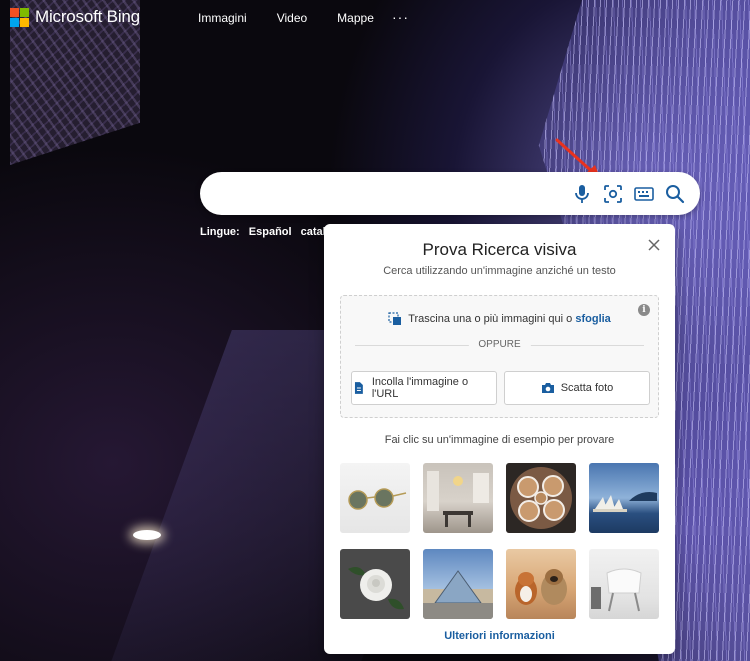 Image resolution: width=750 pixels, height=661 pixels. Describe the element at coordinates (490, 318) in the screenshot. I see `drag-text: Trascina una o più immagini qui o` at that location.